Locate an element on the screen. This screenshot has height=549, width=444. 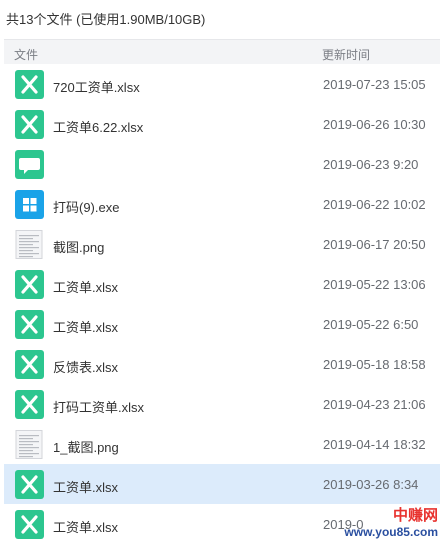
file-row: 2019-06-23 9:20 is located at coordinates (222, 164).